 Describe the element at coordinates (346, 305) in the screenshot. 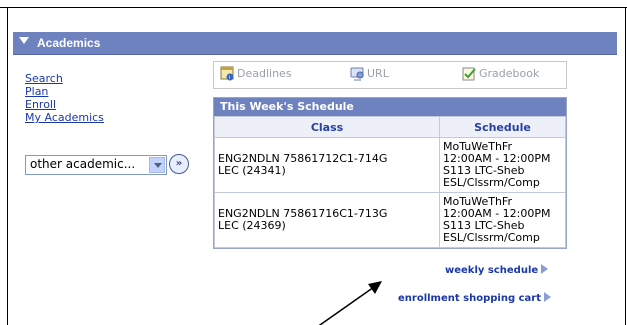

I see `annotation-arrow-line` at that location.